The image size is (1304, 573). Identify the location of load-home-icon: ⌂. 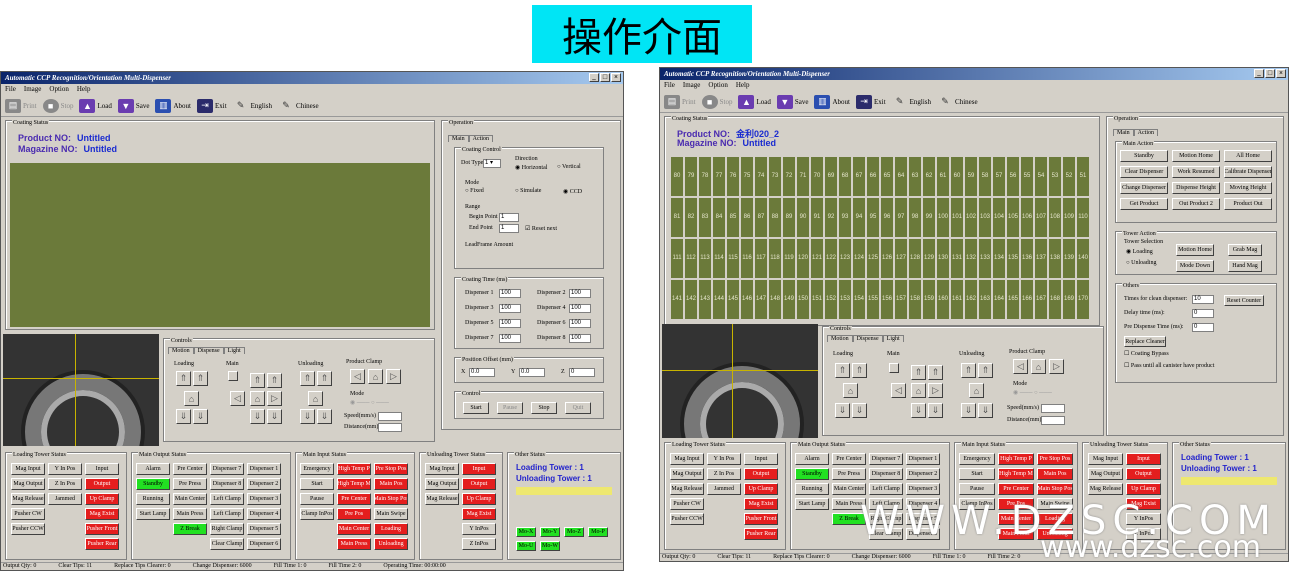
(191, 398).